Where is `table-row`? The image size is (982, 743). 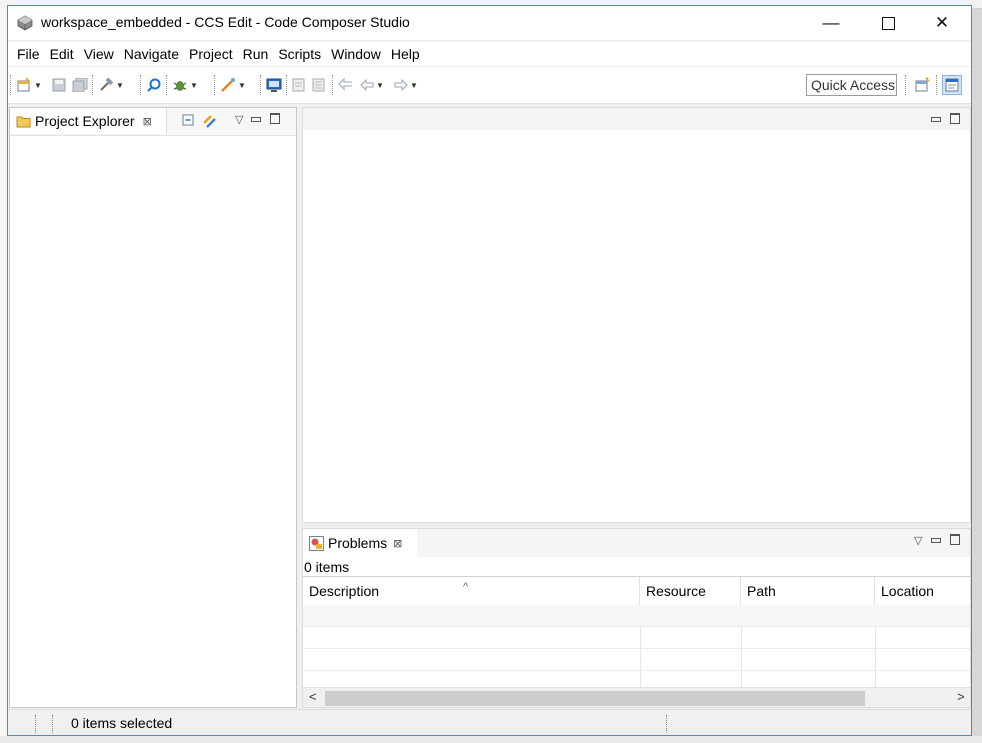
table-row is located at coordinates (636, 638).